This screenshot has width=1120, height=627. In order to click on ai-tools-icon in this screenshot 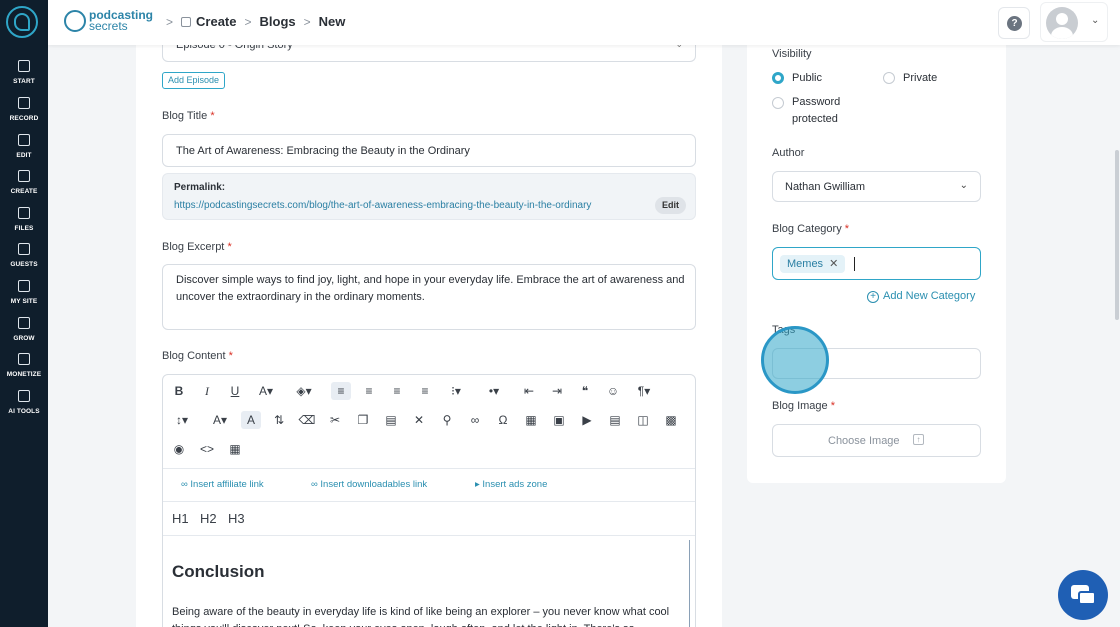, I will do `click(24, 396)`.